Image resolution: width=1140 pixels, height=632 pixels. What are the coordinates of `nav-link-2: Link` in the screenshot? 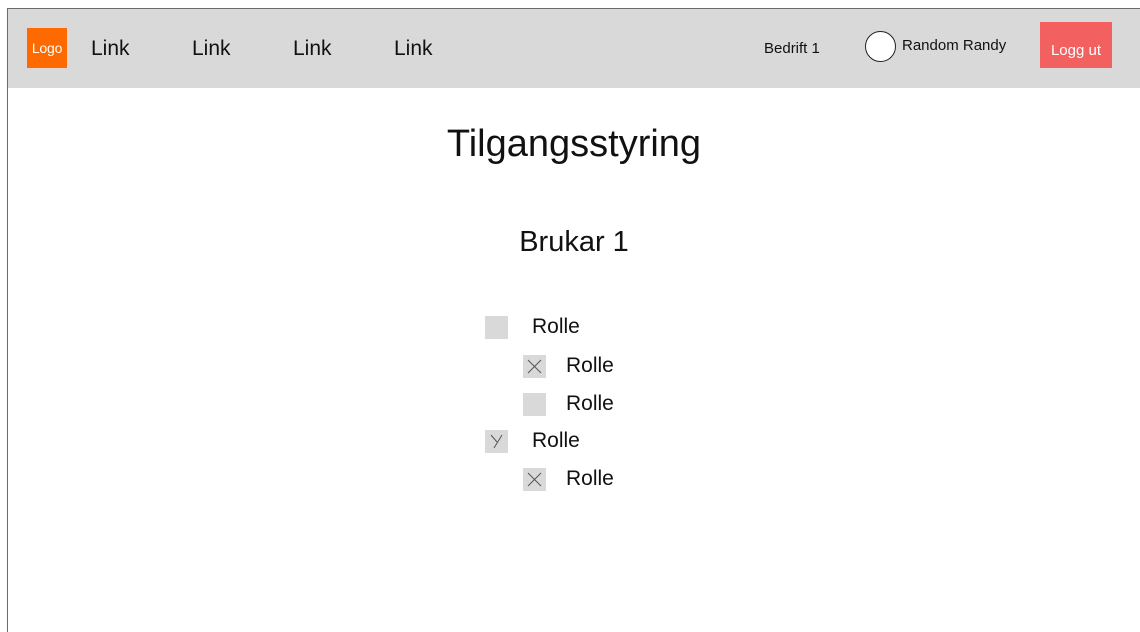 It's located at (211, 49).